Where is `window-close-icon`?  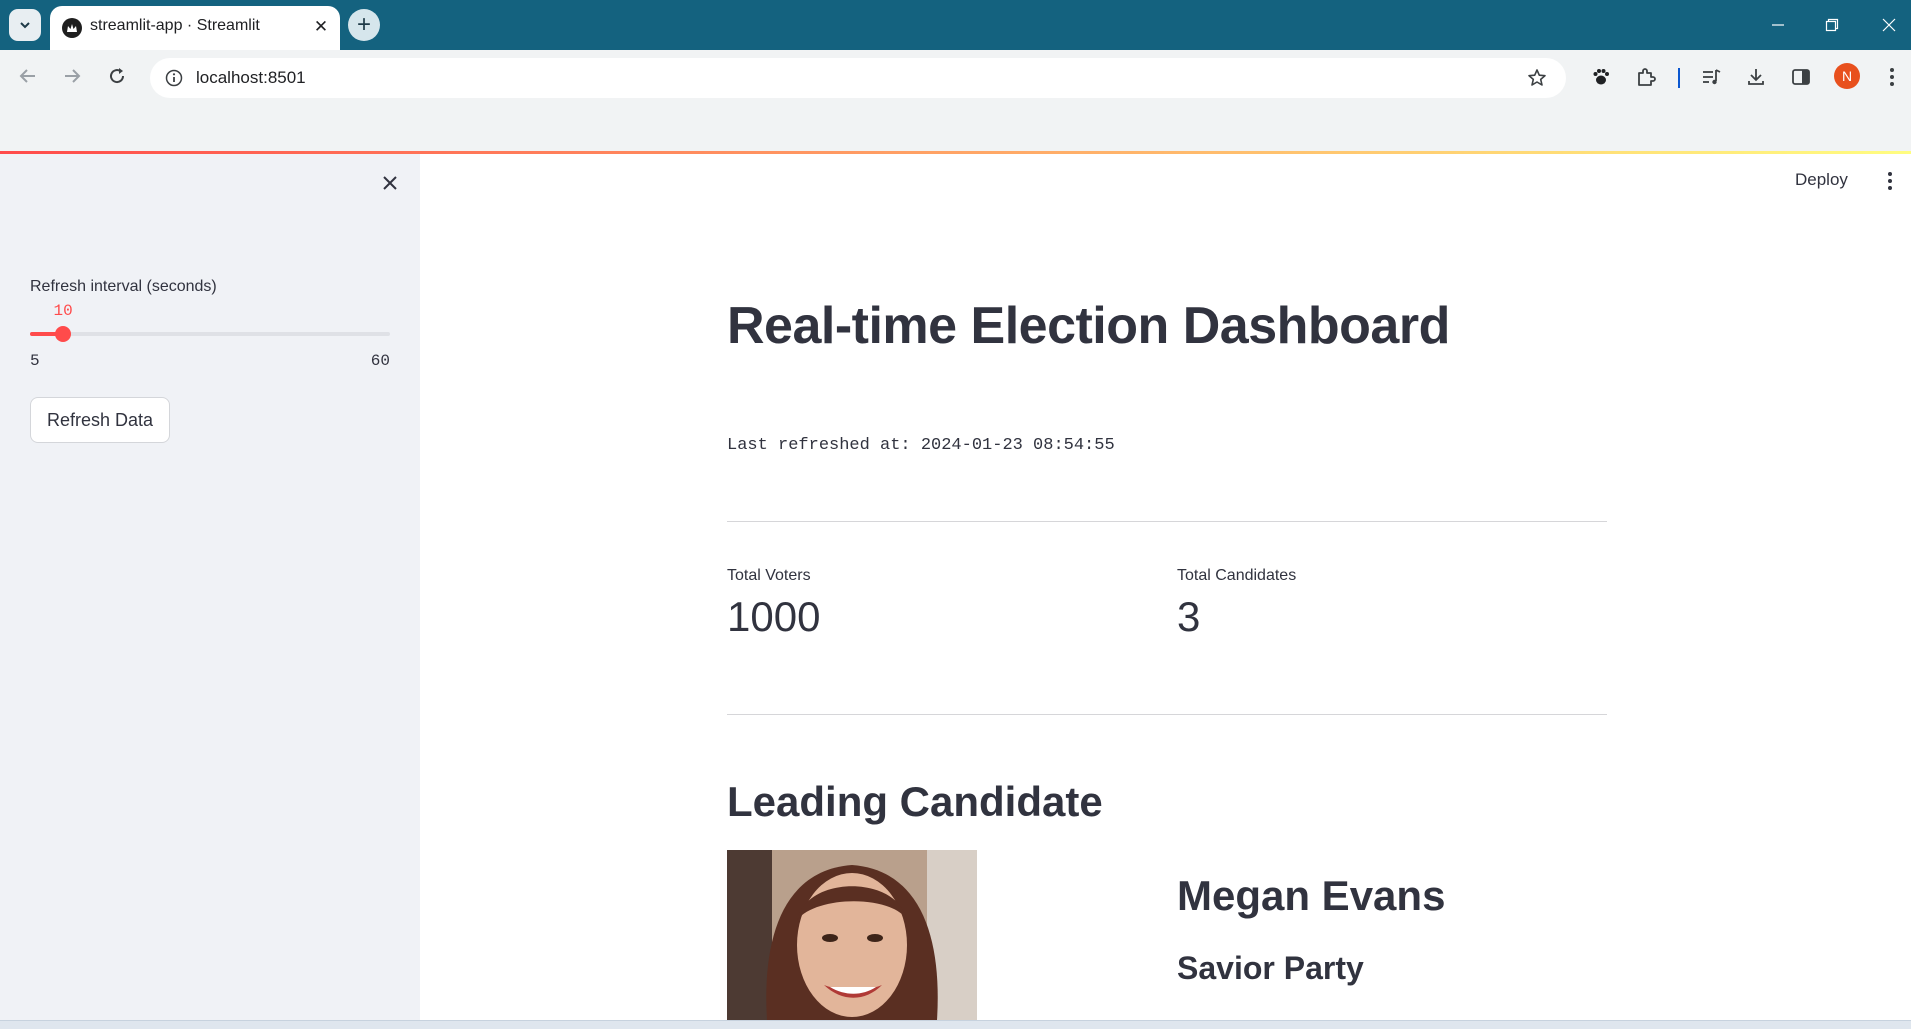 window-close-icon is located at coordinates (1889, 25).